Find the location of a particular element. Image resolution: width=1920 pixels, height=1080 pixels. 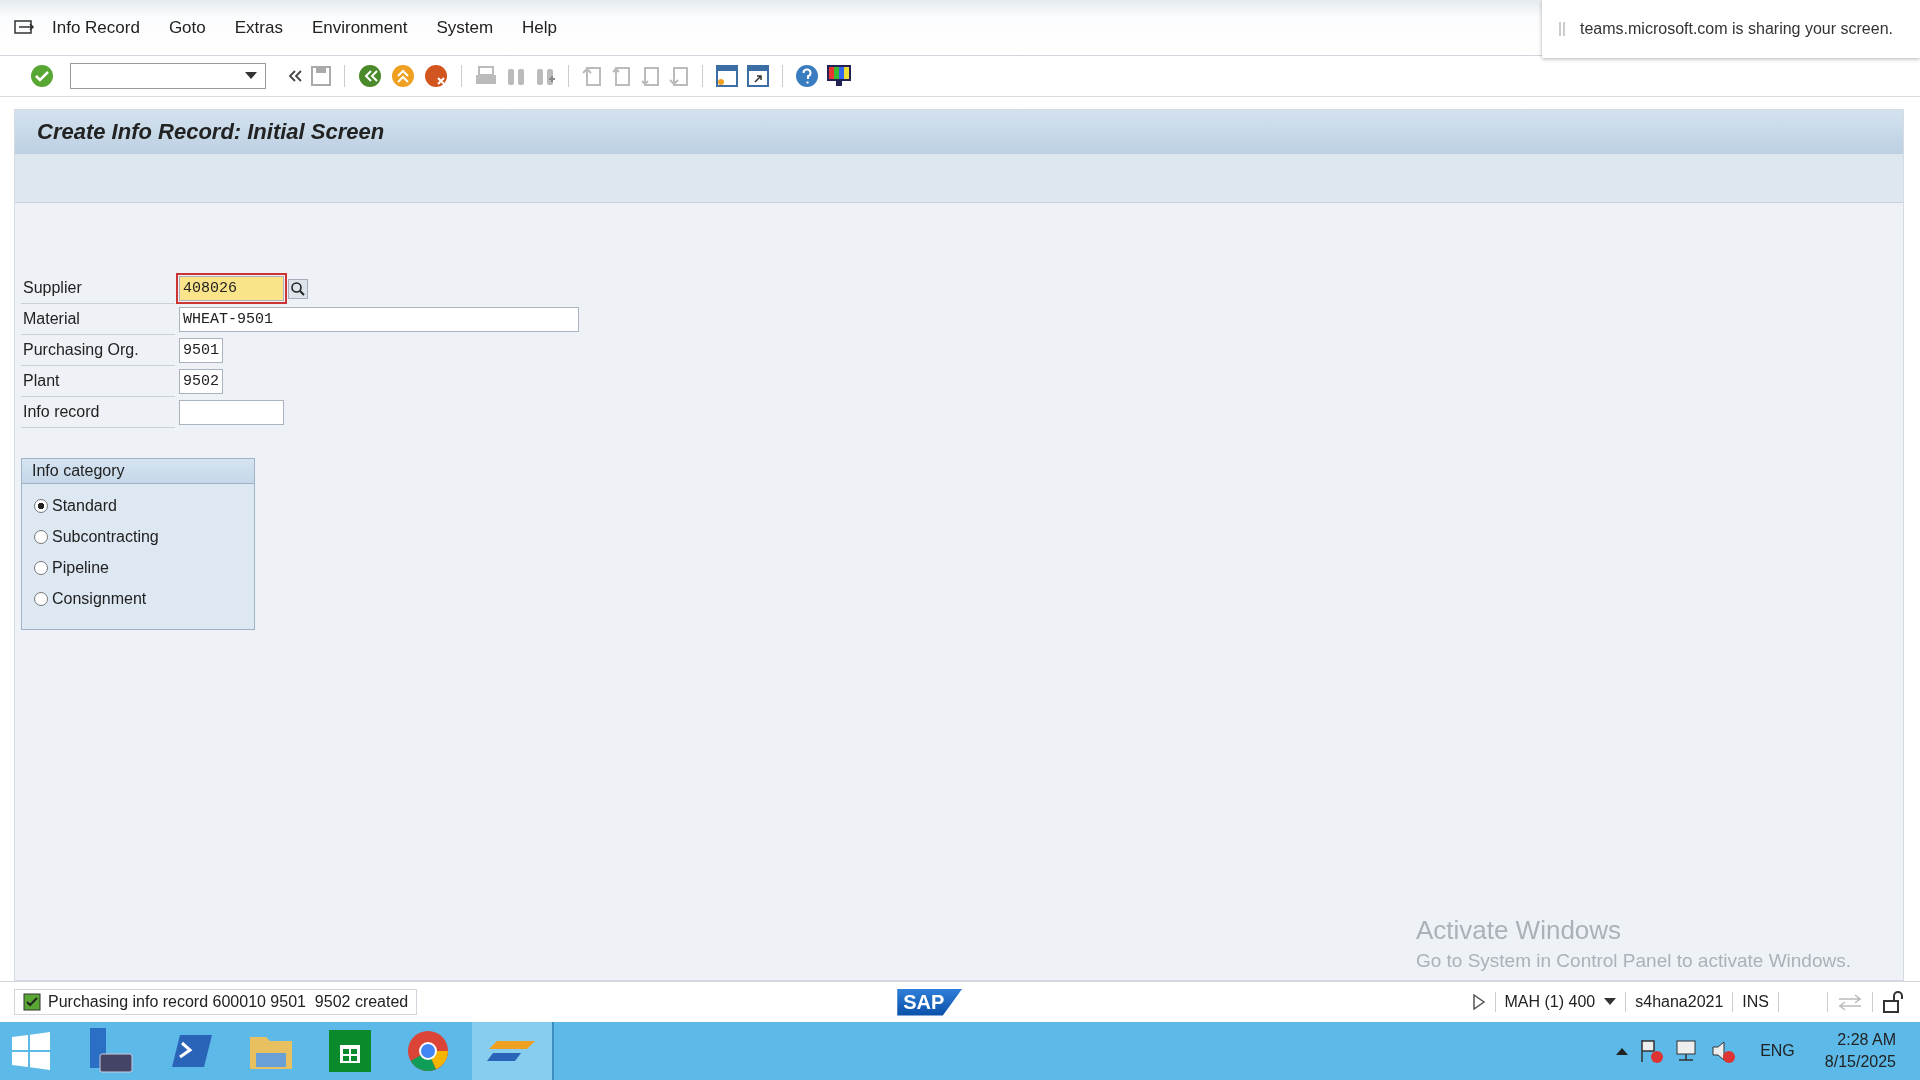

input-mode: INS is located at coordinates (1755, 1002).